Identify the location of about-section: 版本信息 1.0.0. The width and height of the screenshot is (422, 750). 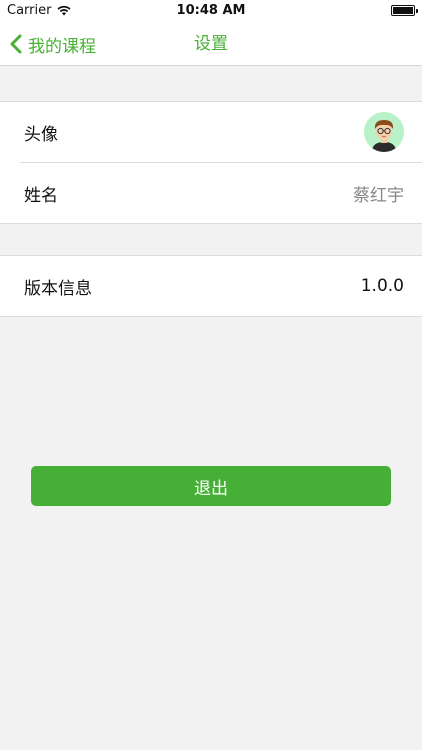
(211, 286).